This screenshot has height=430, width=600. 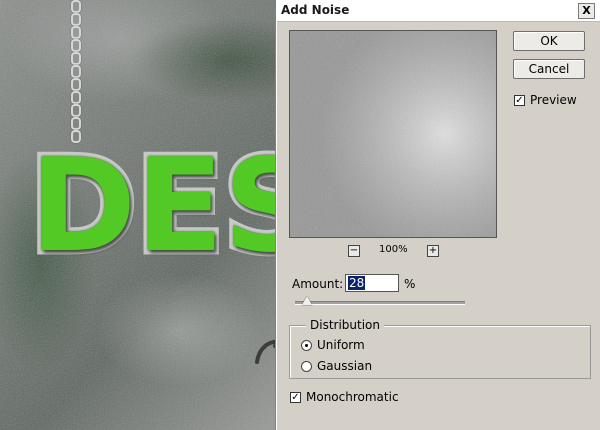 What do you see at coordinates (155, 207) in the screenshot?
I see `artwork-text: DES` at bounding box center [155, 207].